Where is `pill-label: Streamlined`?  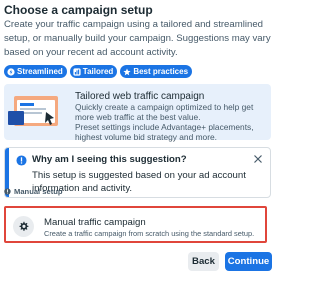 pill-label: Streamlined is located at coordinates (40, 71).